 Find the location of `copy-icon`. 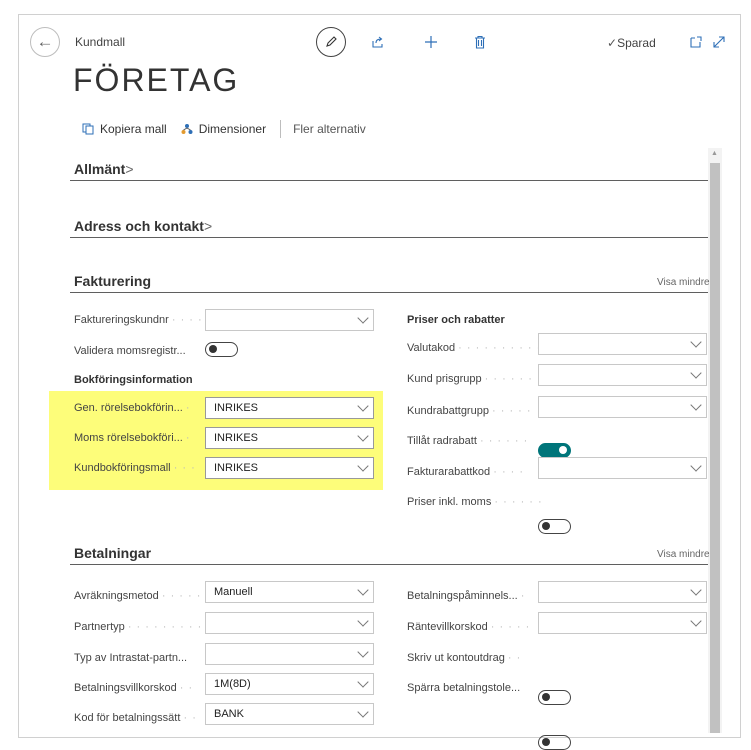

copy-icon is located at coordinates (88, 129).